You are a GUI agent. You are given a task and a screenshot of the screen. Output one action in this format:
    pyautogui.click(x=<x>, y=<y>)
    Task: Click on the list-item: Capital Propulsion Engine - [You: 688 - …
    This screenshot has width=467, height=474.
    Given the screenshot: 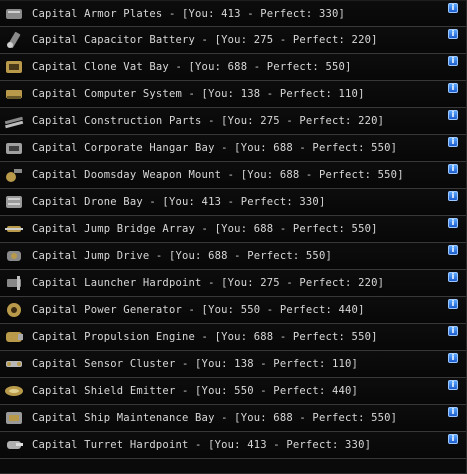 What is the action you would take?
    pyautogui.click(x=233, y=337)
    